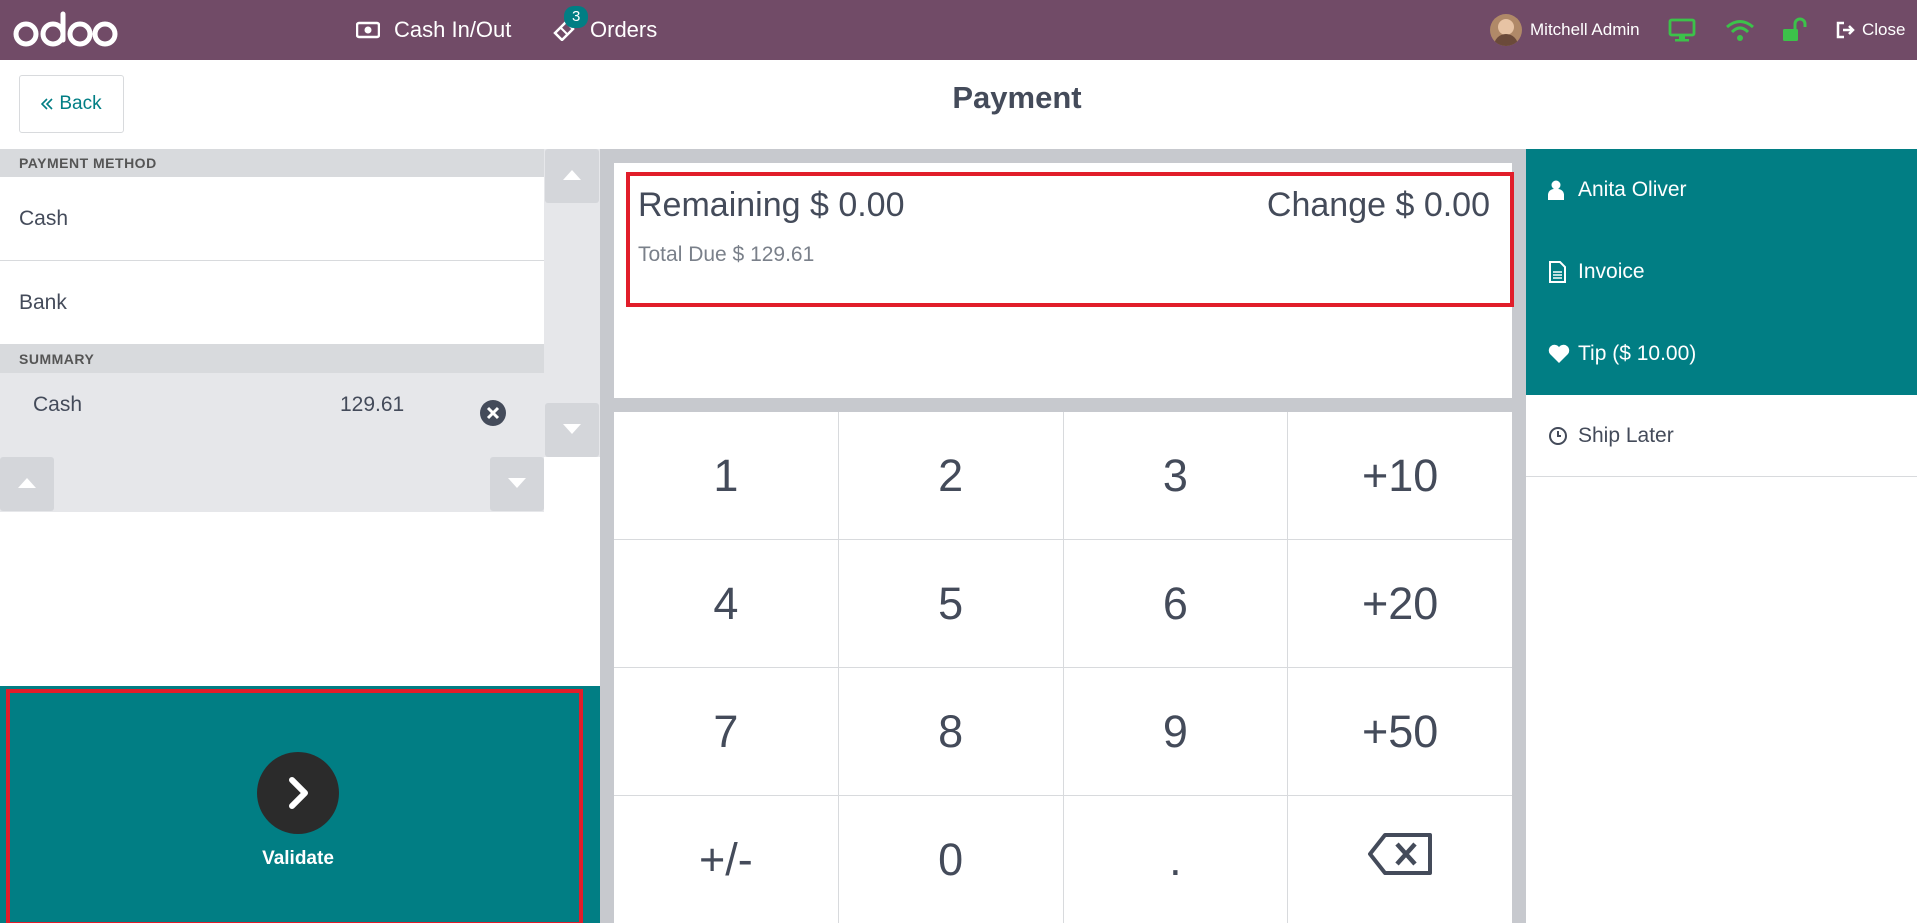  Describe the element at coordinates (1175, 859) in the screenshot. I see `numpad-key-decimal: .` at that location.